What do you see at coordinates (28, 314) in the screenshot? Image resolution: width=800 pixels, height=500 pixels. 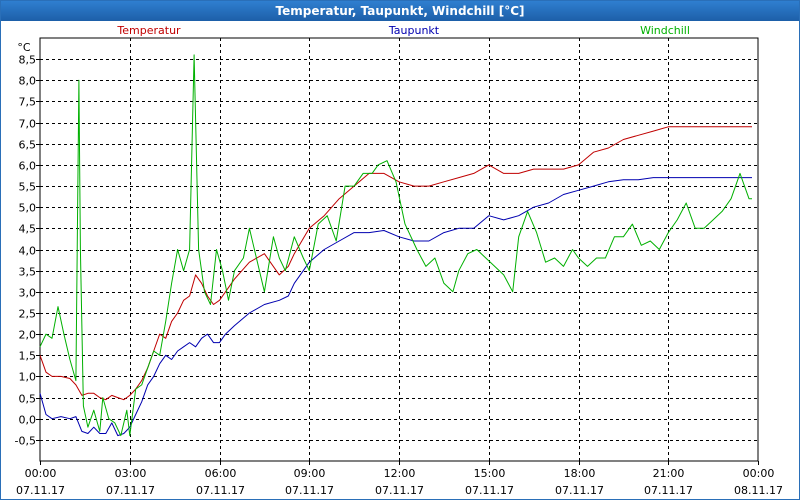 I see `y-tick-label: 2,5` at bounding box center [28, 314].